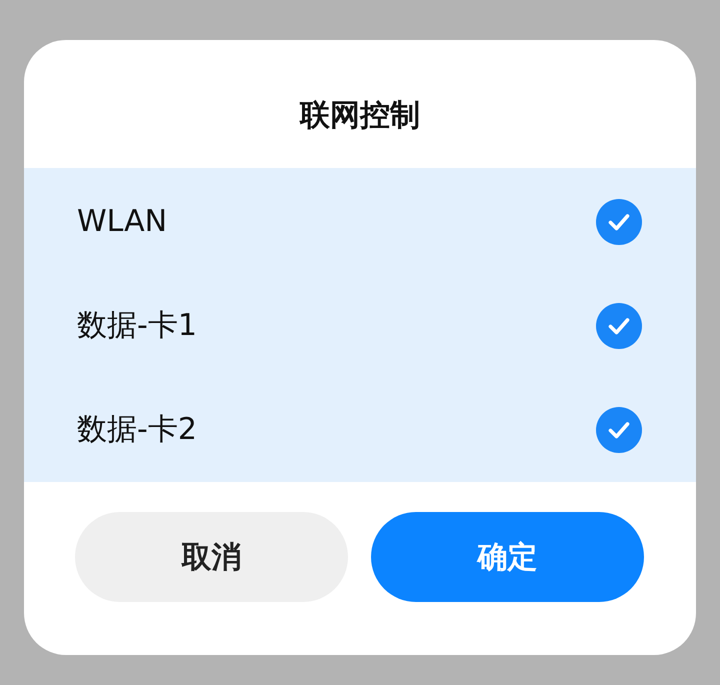 Image resolution: width=720 pixels, height=685 pixels. Describe the element at coordinates (137, 326) in the screenshot. I see `option-label: 数据-卡1` at that location.